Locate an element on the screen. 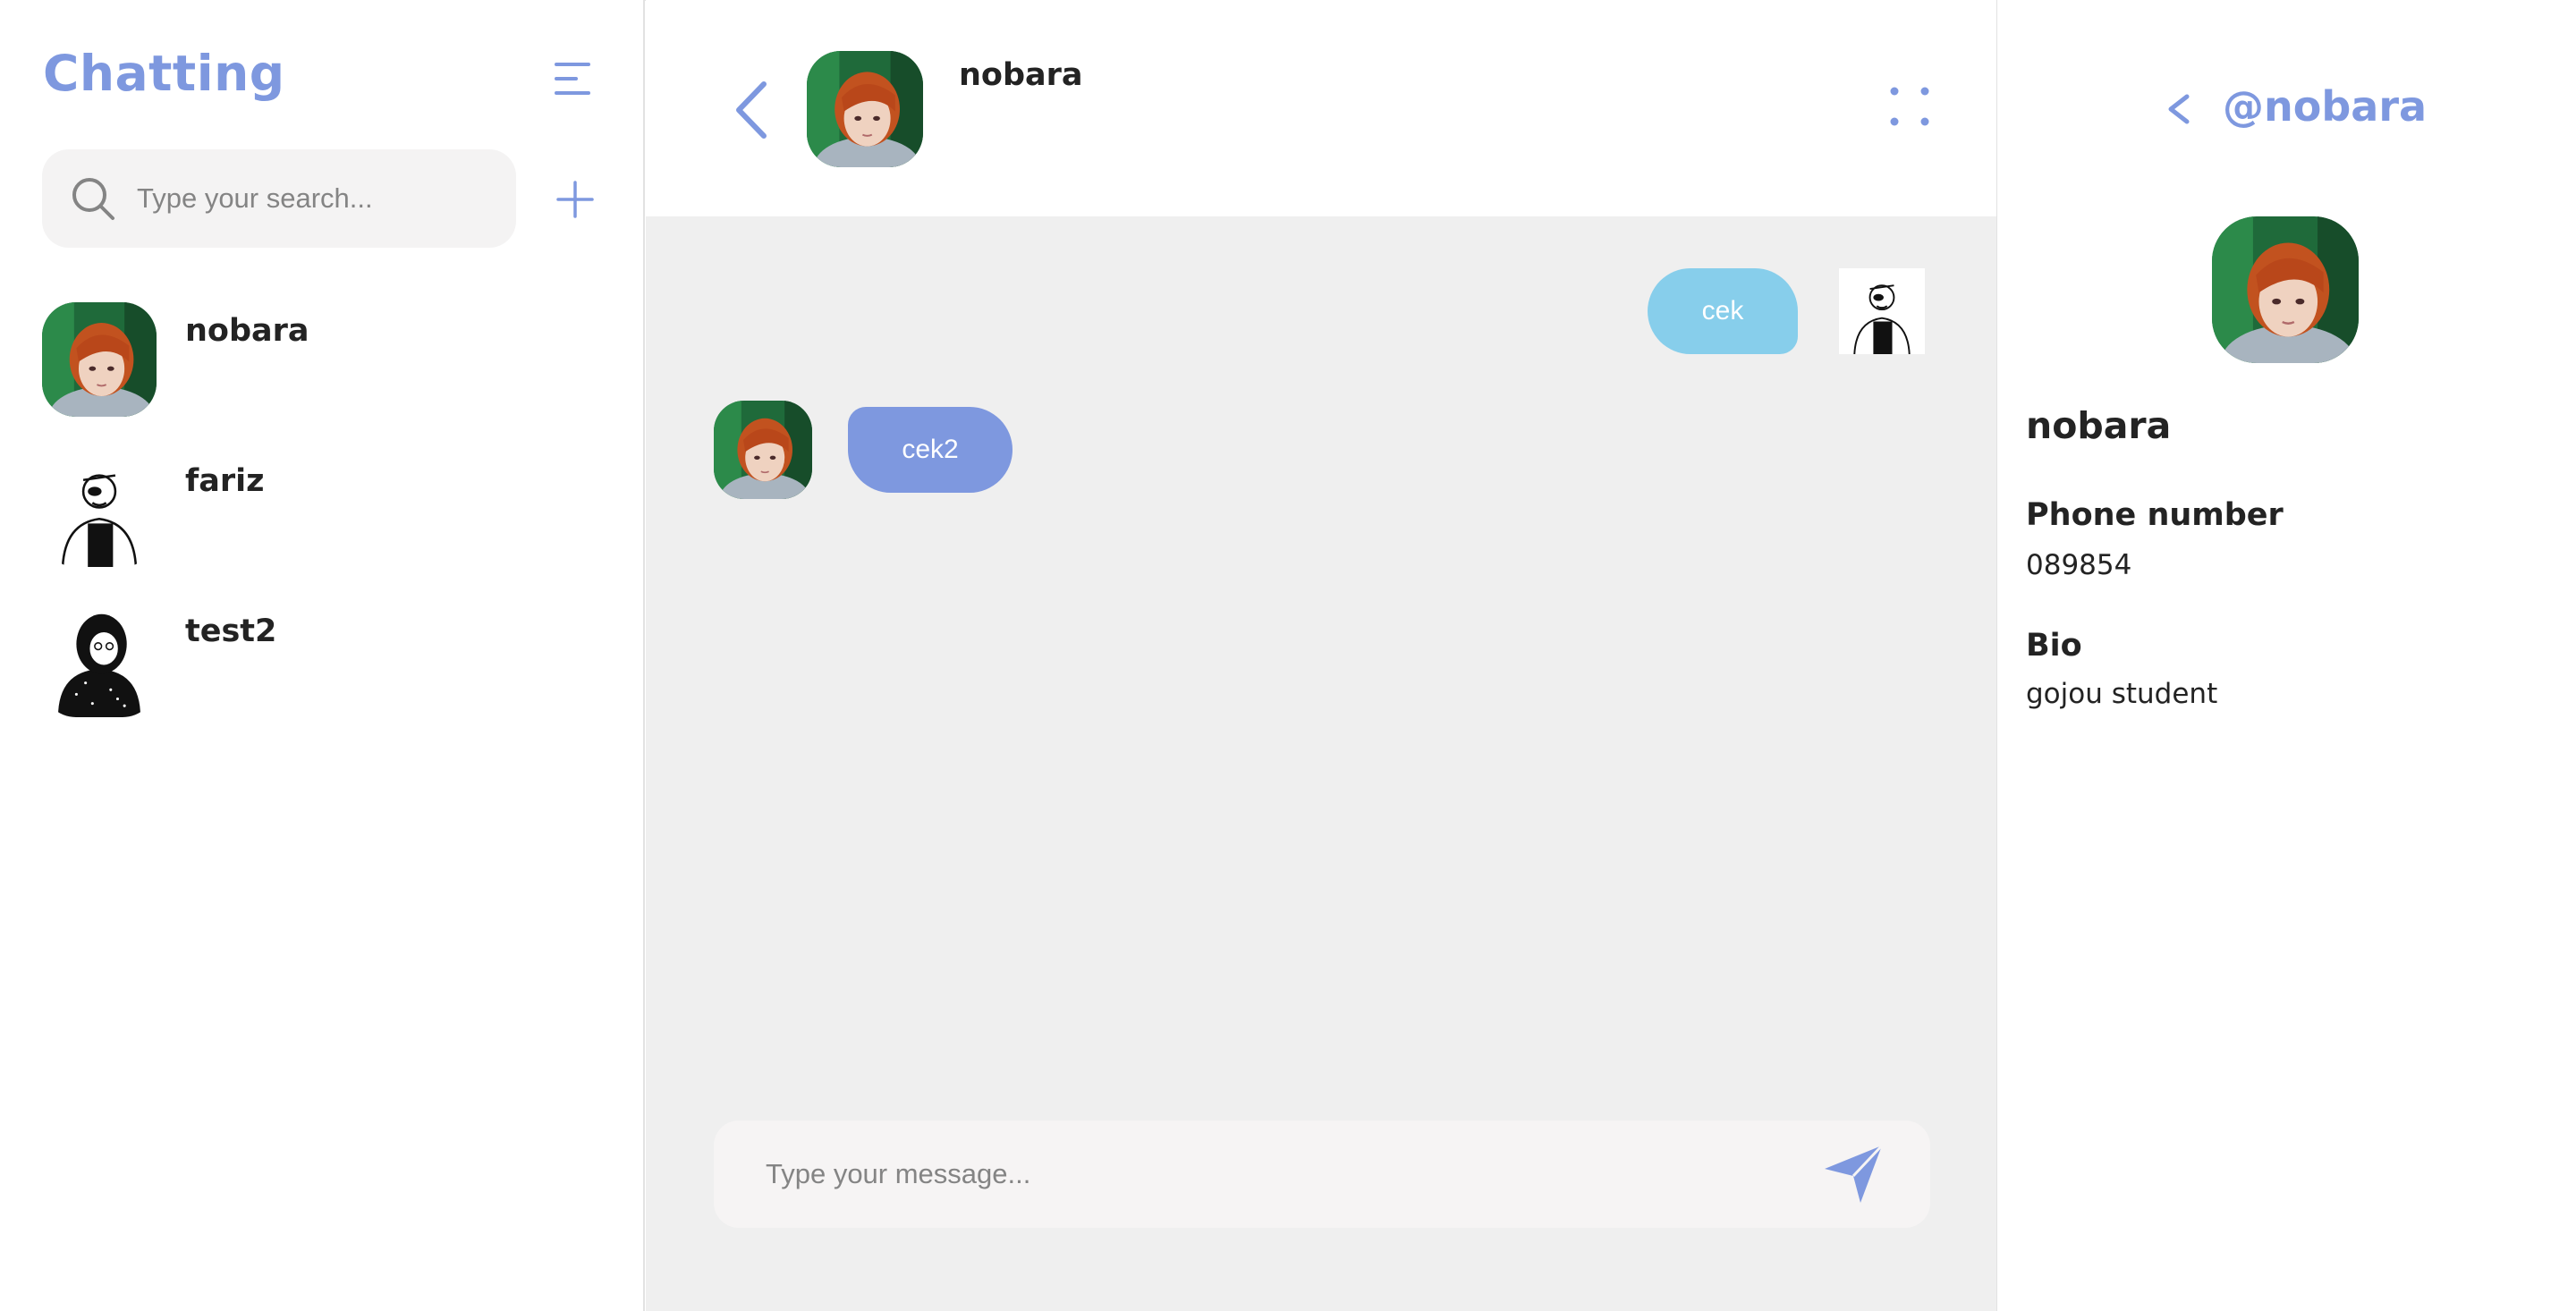  phone-label: Phone number is located at coordinates (2155, 515).